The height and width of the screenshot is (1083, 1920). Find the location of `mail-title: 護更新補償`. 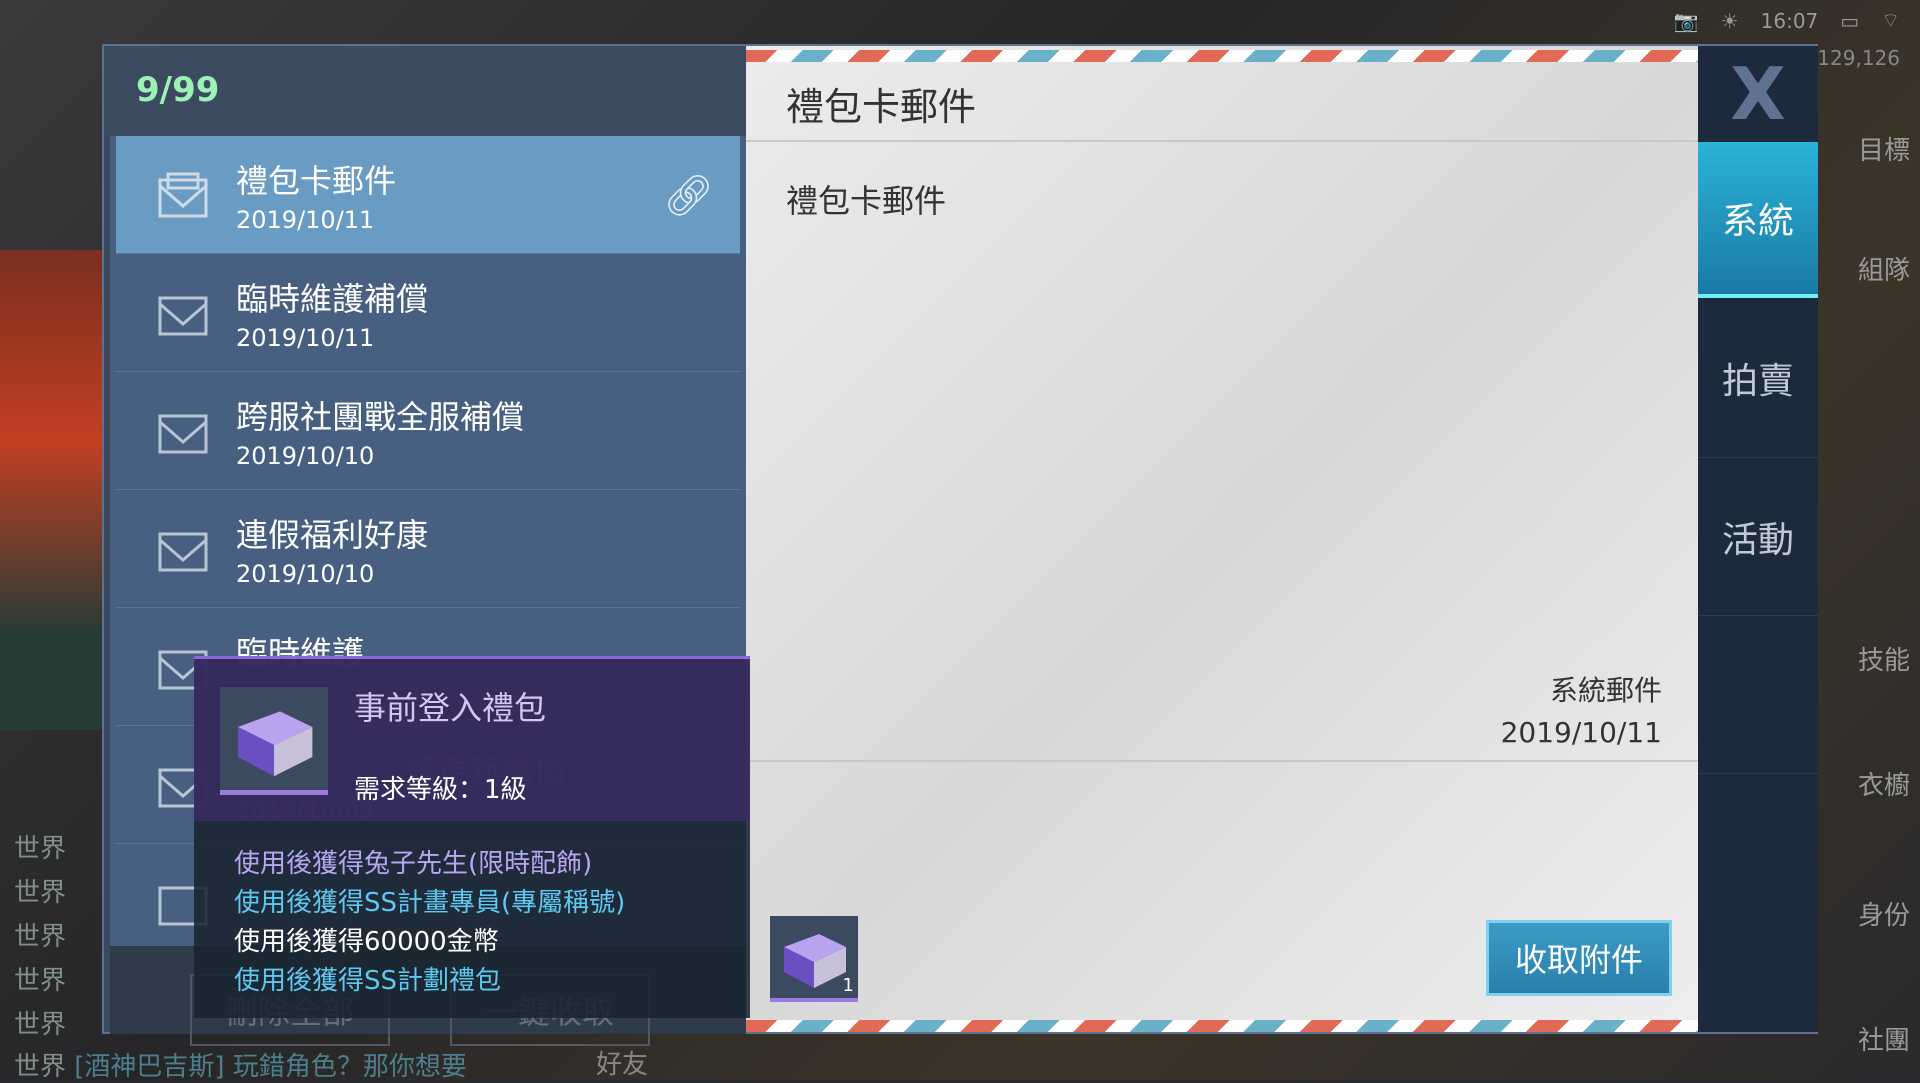

mail-title: 護更新補償 is located at coordinates (486, 771).